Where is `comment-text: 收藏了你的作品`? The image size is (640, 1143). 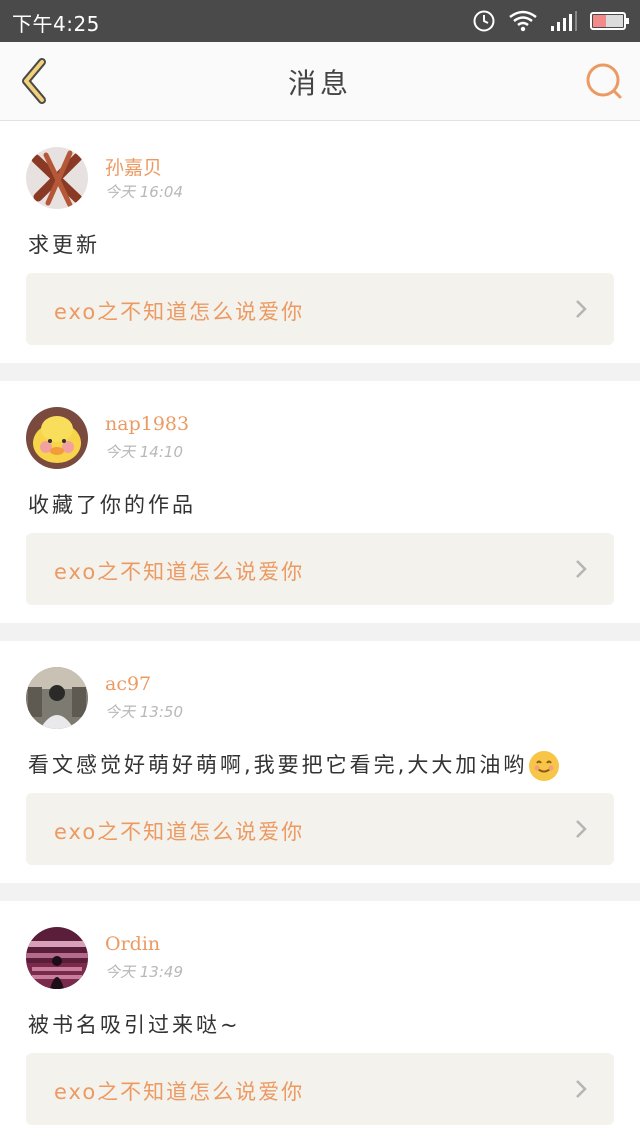 comment-text: 收藏了你的作品 is located at coordinates (112, 505).